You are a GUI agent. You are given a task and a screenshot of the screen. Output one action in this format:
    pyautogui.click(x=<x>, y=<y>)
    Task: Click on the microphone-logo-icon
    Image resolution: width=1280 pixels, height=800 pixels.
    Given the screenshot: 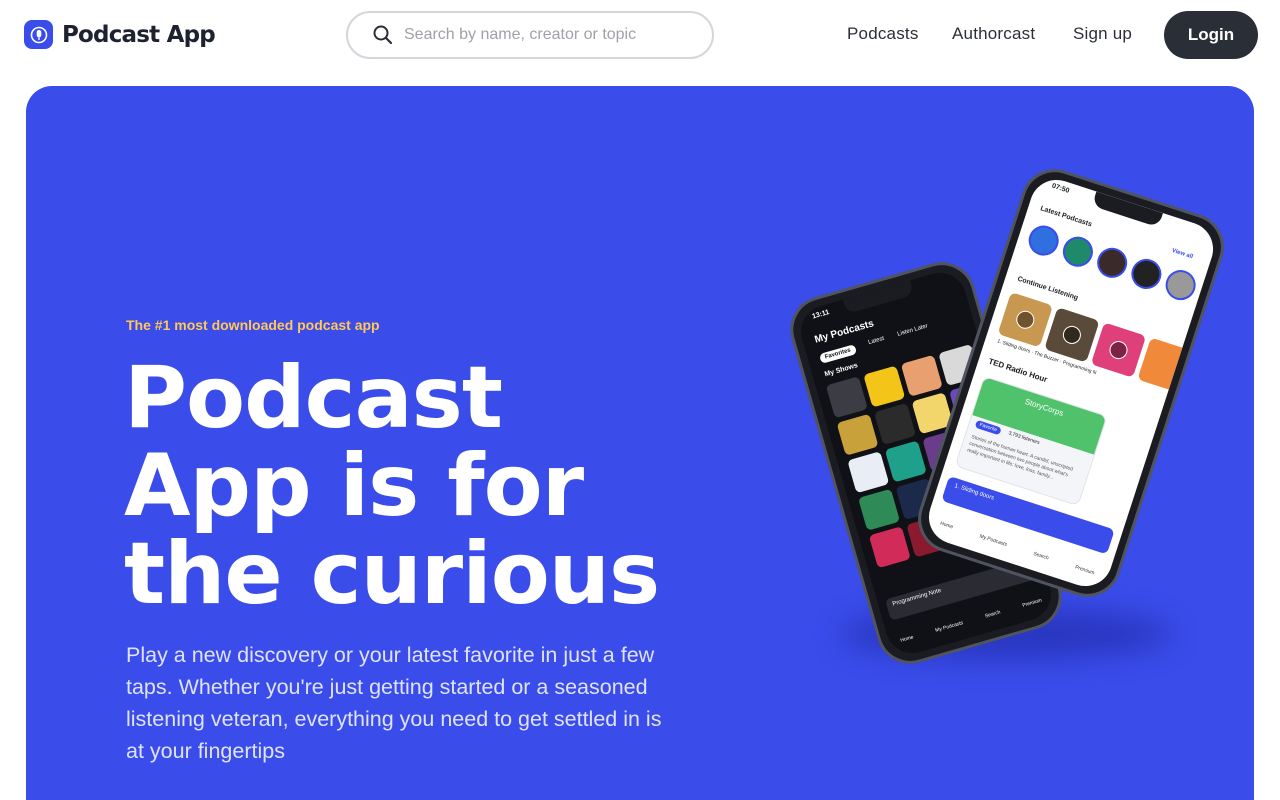 What is the action you would take?
    pyautogui.click(x=38, y=34)
    